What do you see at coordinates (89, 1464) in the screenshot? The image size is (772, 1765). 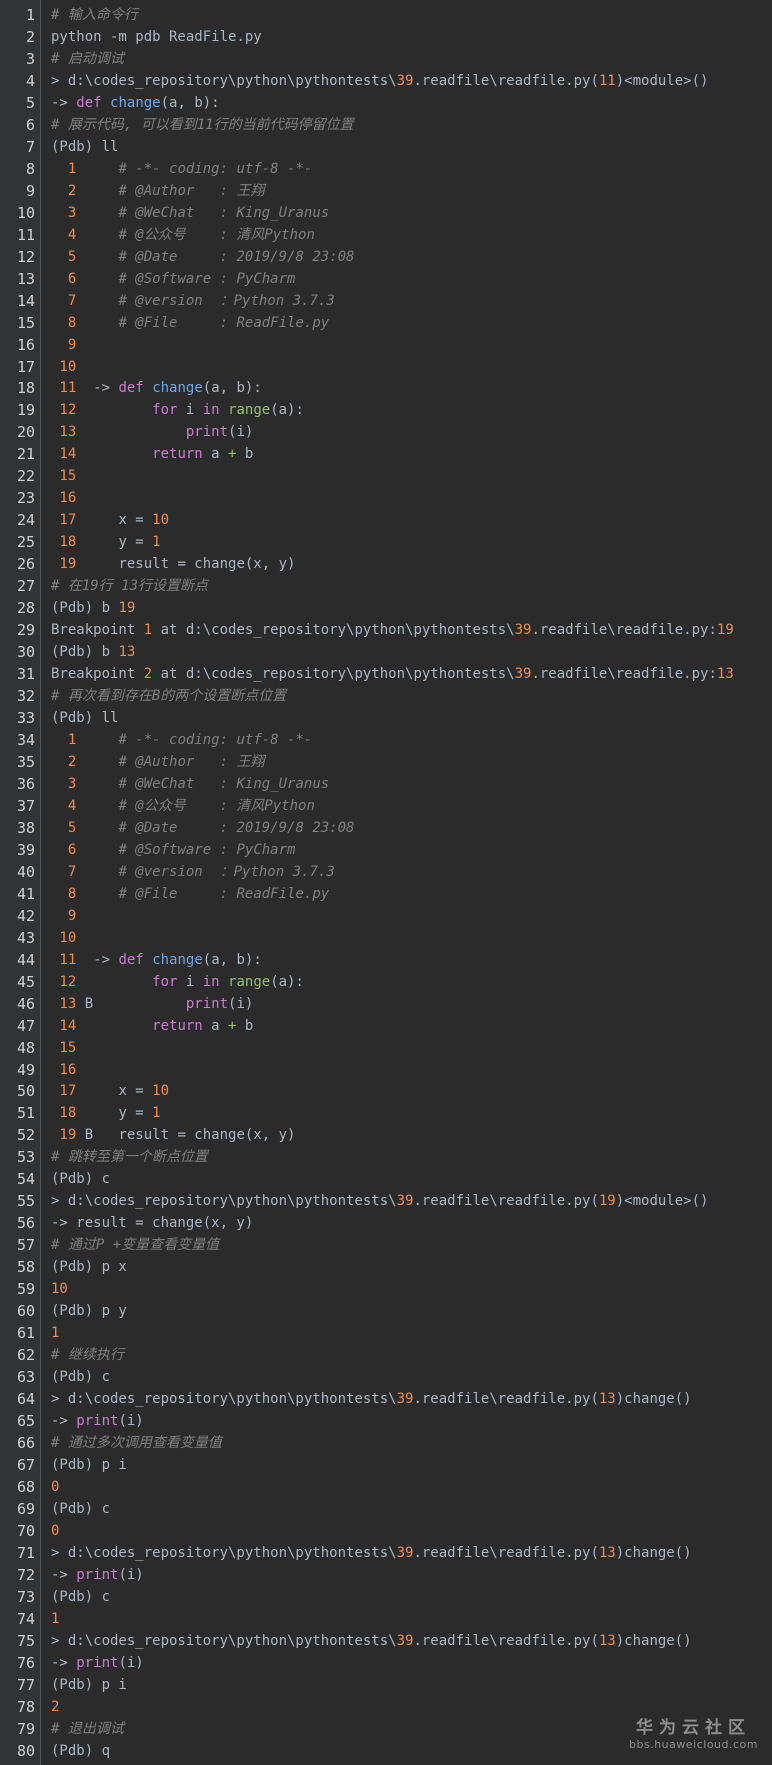 I see `code-token-plain: (Pdb) p i` at bounding box center [89, 1464].